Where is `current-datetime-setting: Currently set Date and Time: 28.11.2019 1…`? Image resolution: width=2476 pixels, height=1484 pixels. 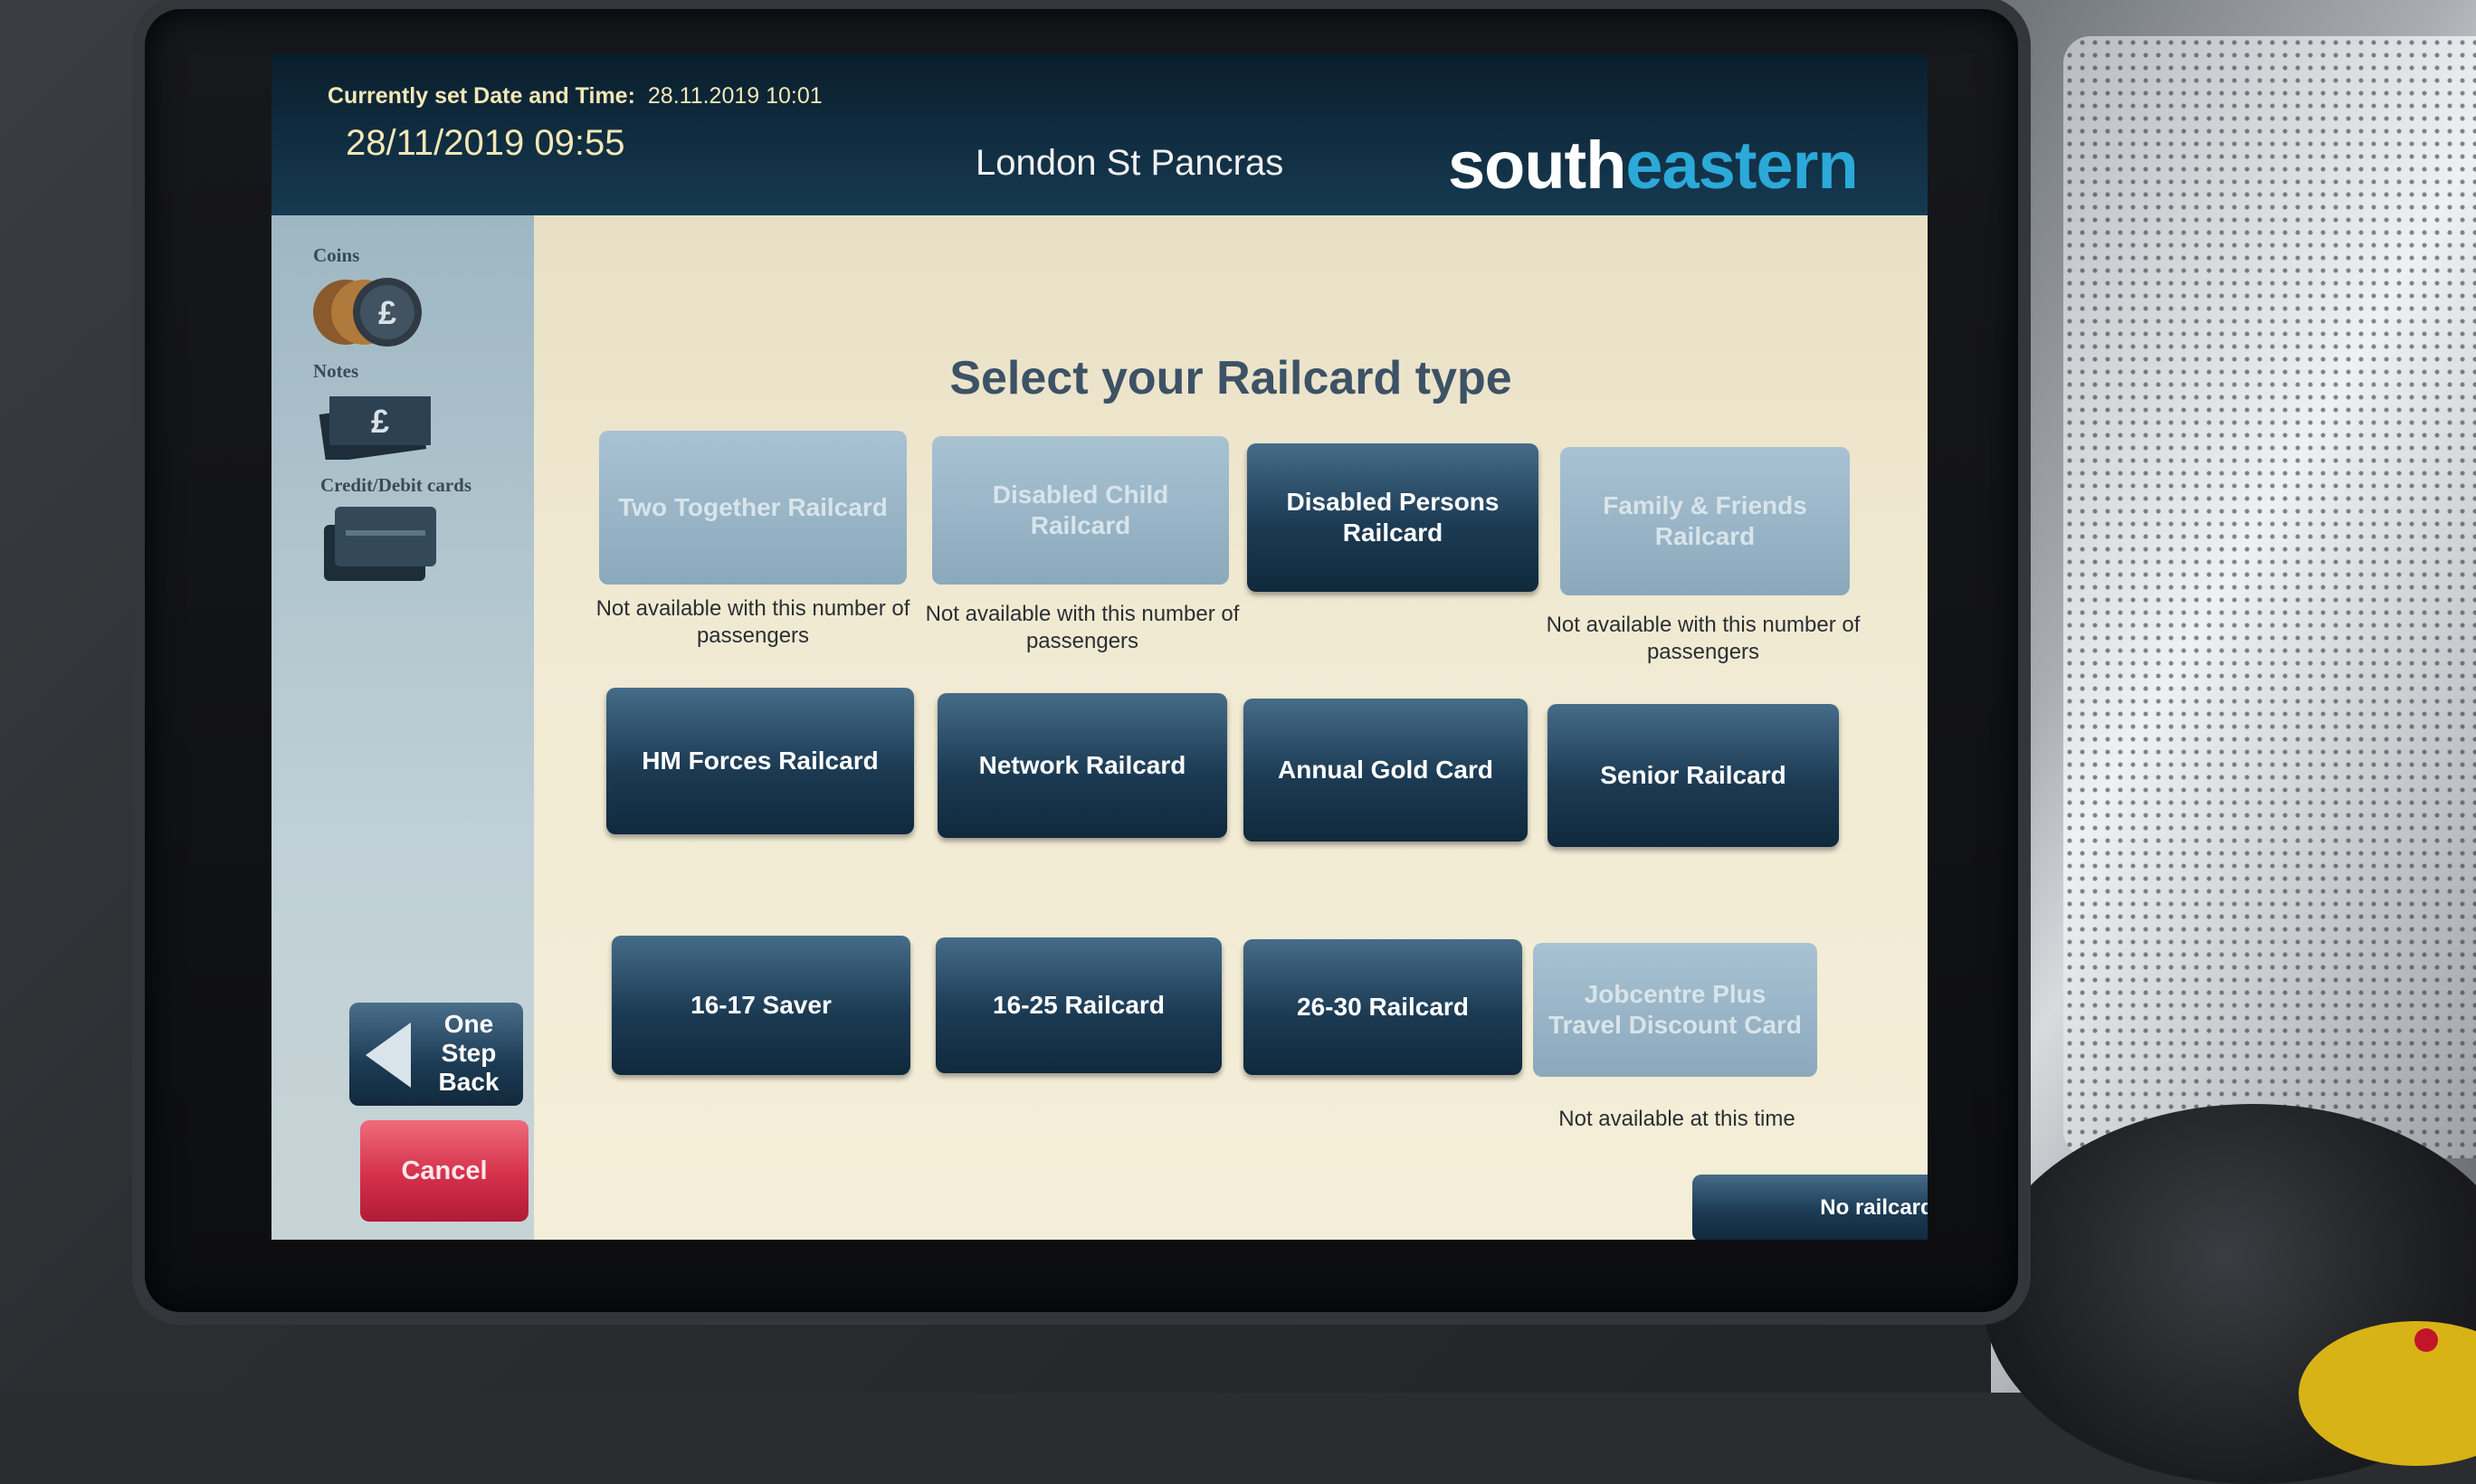 current-datetime-setting: Currently set Date and Time: 28.11.2019 1… is located at coordinates (575, 96).